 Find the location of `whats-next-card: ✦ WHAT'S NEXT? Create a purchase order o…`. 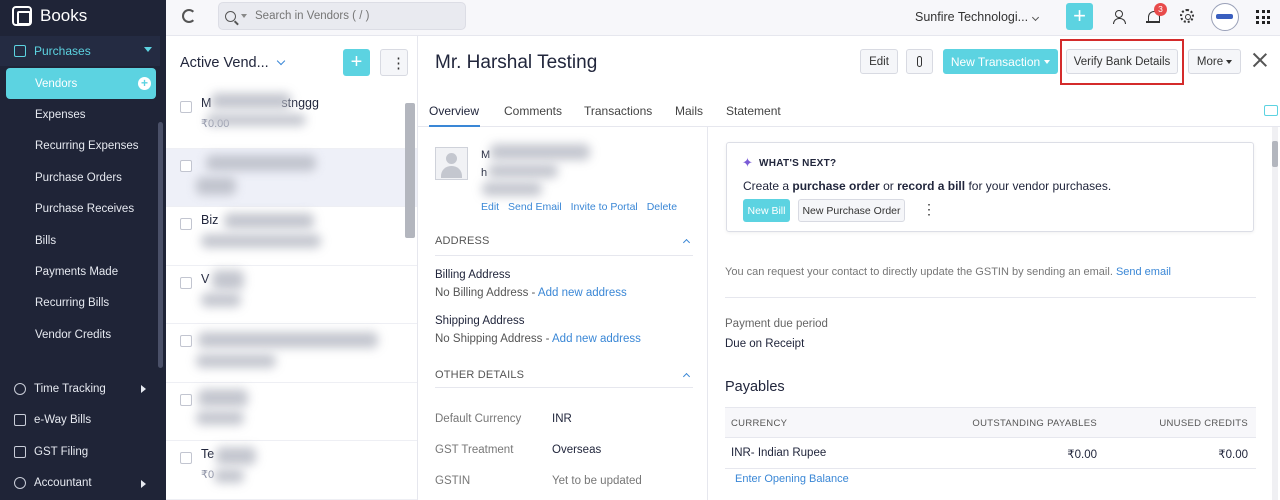

whats-next-card: ✦ WHAT'S NEXT? Create a purchase order o… is located at coordinates (990, 187).